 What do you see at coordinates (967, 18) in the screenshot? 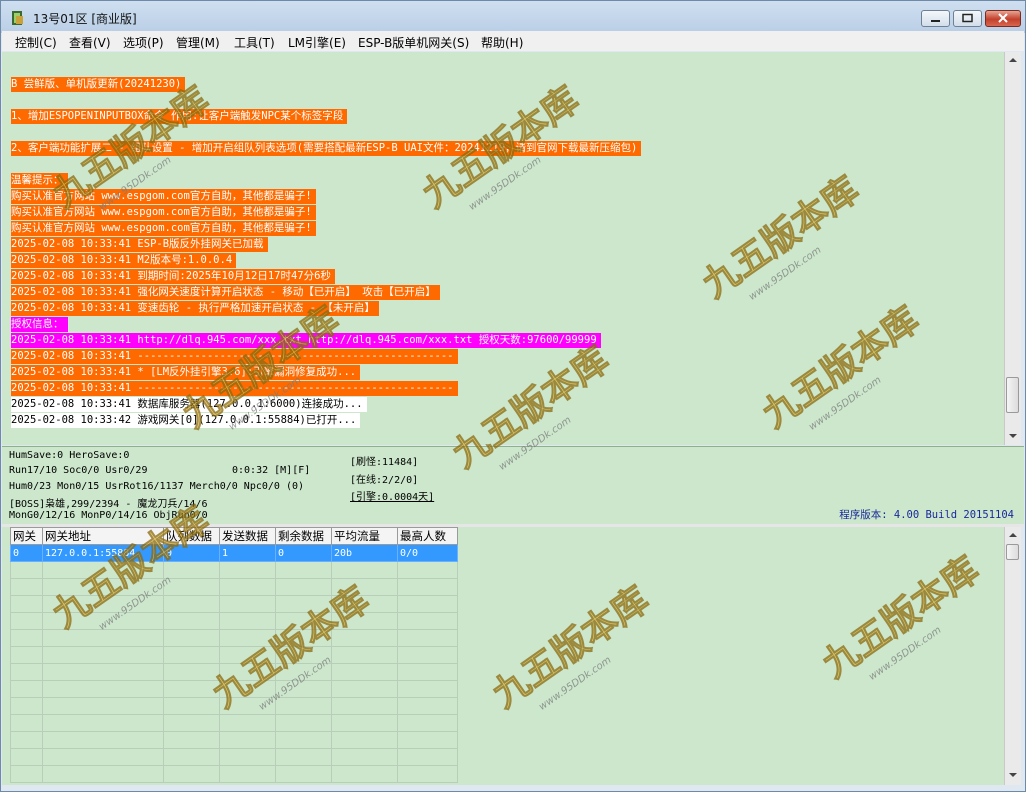
I see `maximize-button` at bounding box center [967, 18].